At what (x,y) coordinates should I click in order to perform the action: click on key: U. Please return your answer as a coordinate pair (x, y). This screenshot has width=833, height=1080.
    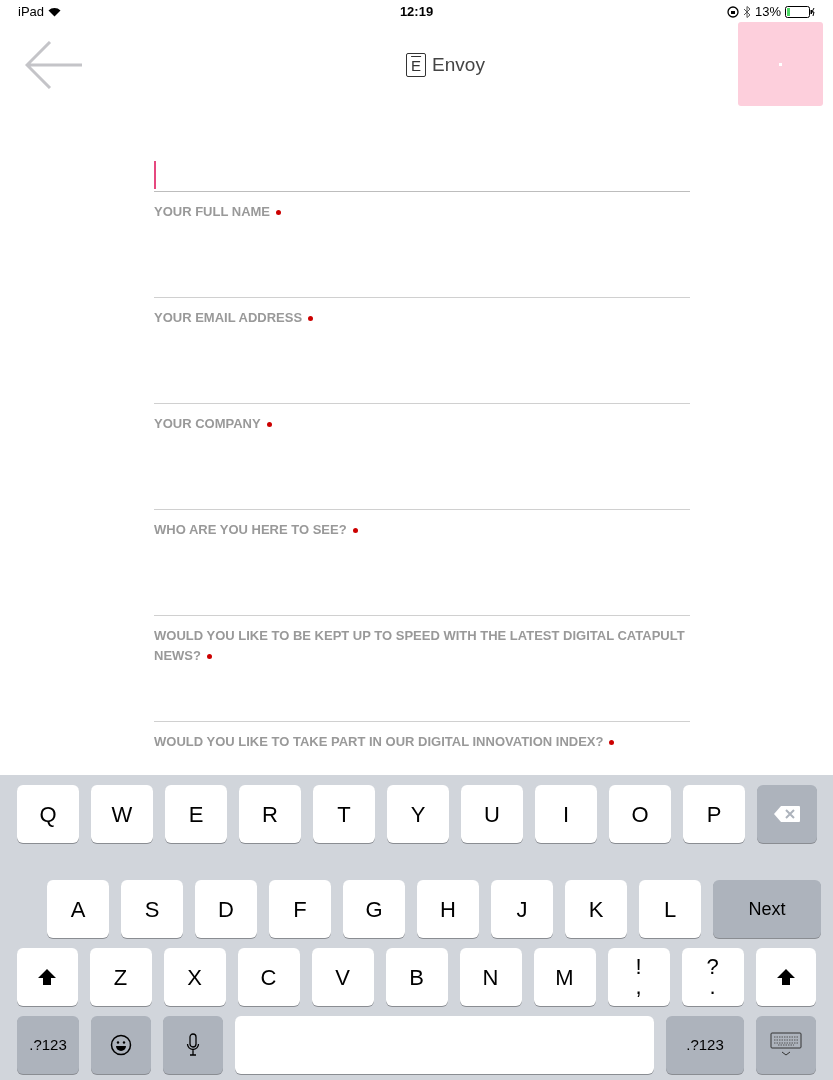
    Looking at the image, I should click on (492, 814).